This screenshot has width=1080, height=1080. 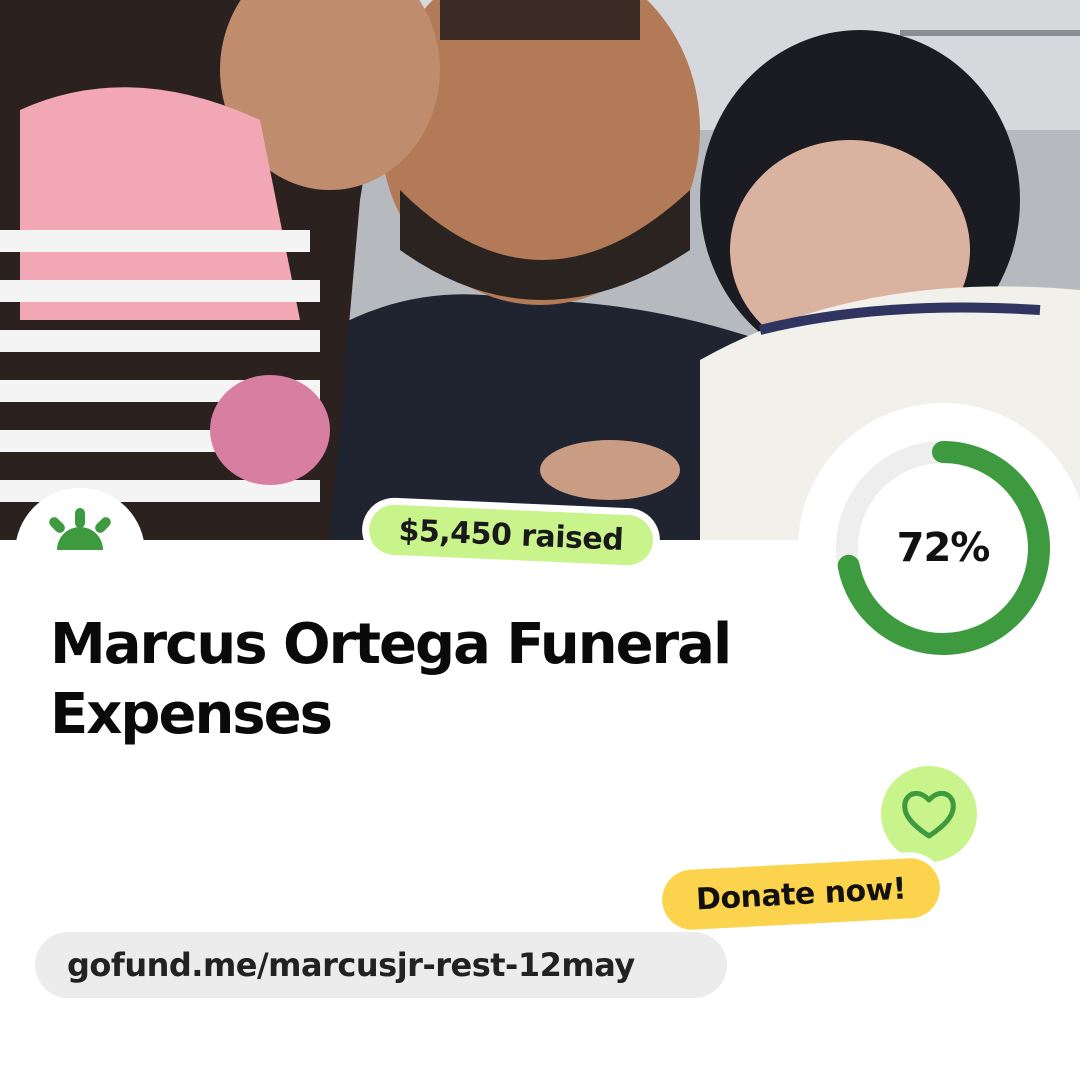 I want to click on amount-raised-badge: $5,450 raised, so click(x=511, y=535).